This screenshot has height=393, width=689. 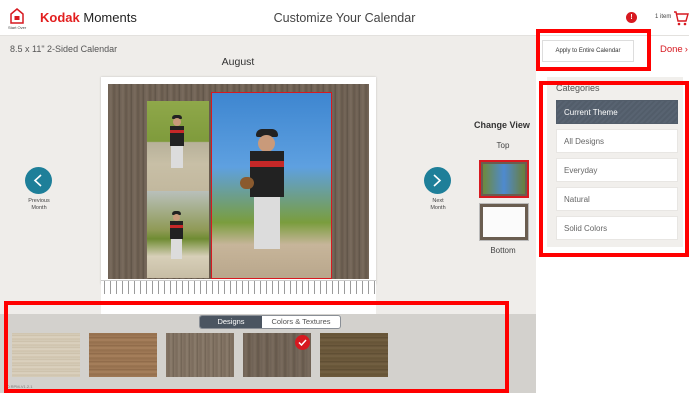 I want to click on chevron-right-icon, so click(x=437, y=180).